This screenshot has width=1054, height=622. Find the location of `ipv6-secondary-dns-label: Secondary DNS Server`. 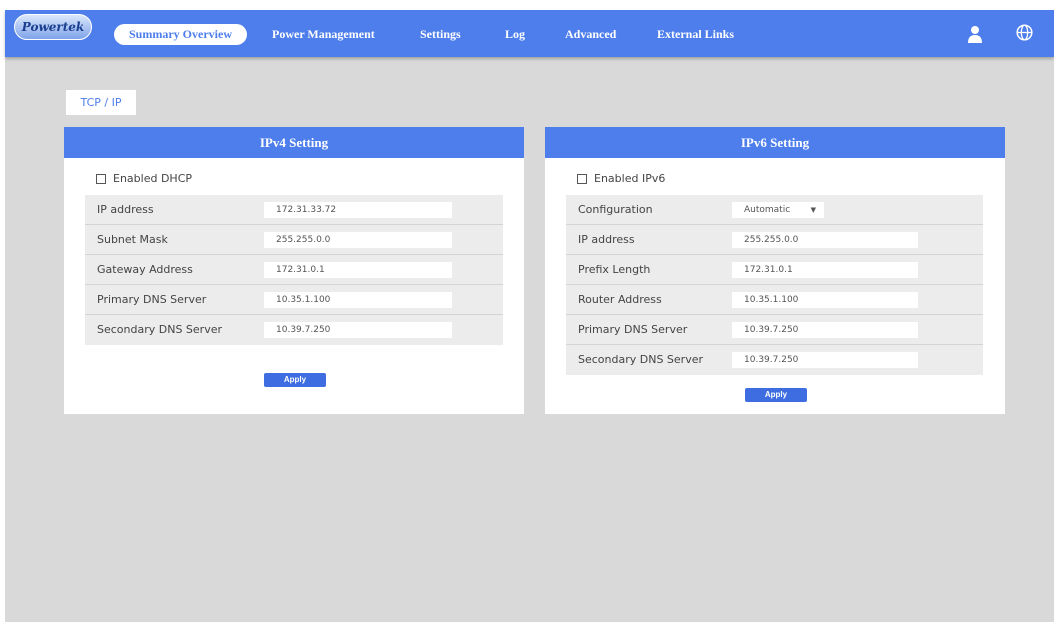

ipv6-secondary-dns-label: Secondary DNS Server is located at coordinates (641, 359).